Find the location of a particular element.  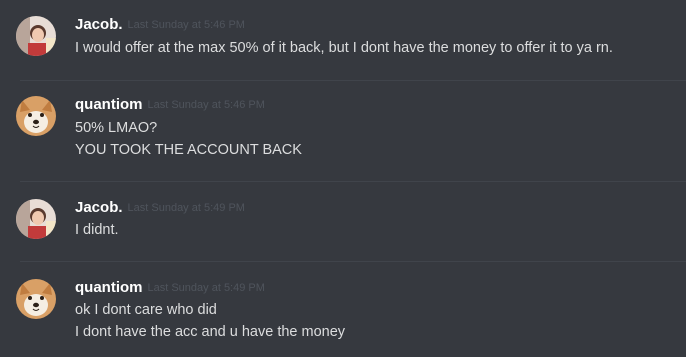

message-text: YOU TOOK THE ACCOUNT BACK is located at coordinates (188, 150).